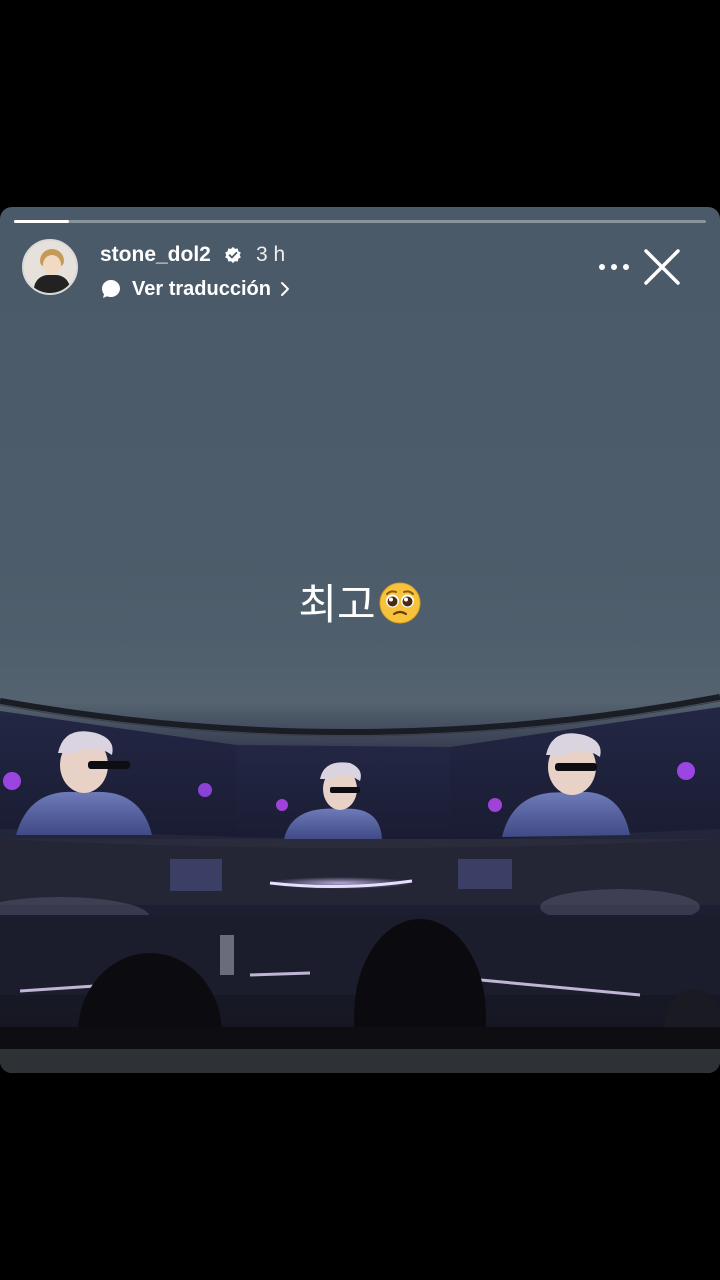  What do you see at coordinates (662, 267) in the screenshot?
I see `close-icon` at bounding box center [662, 267].